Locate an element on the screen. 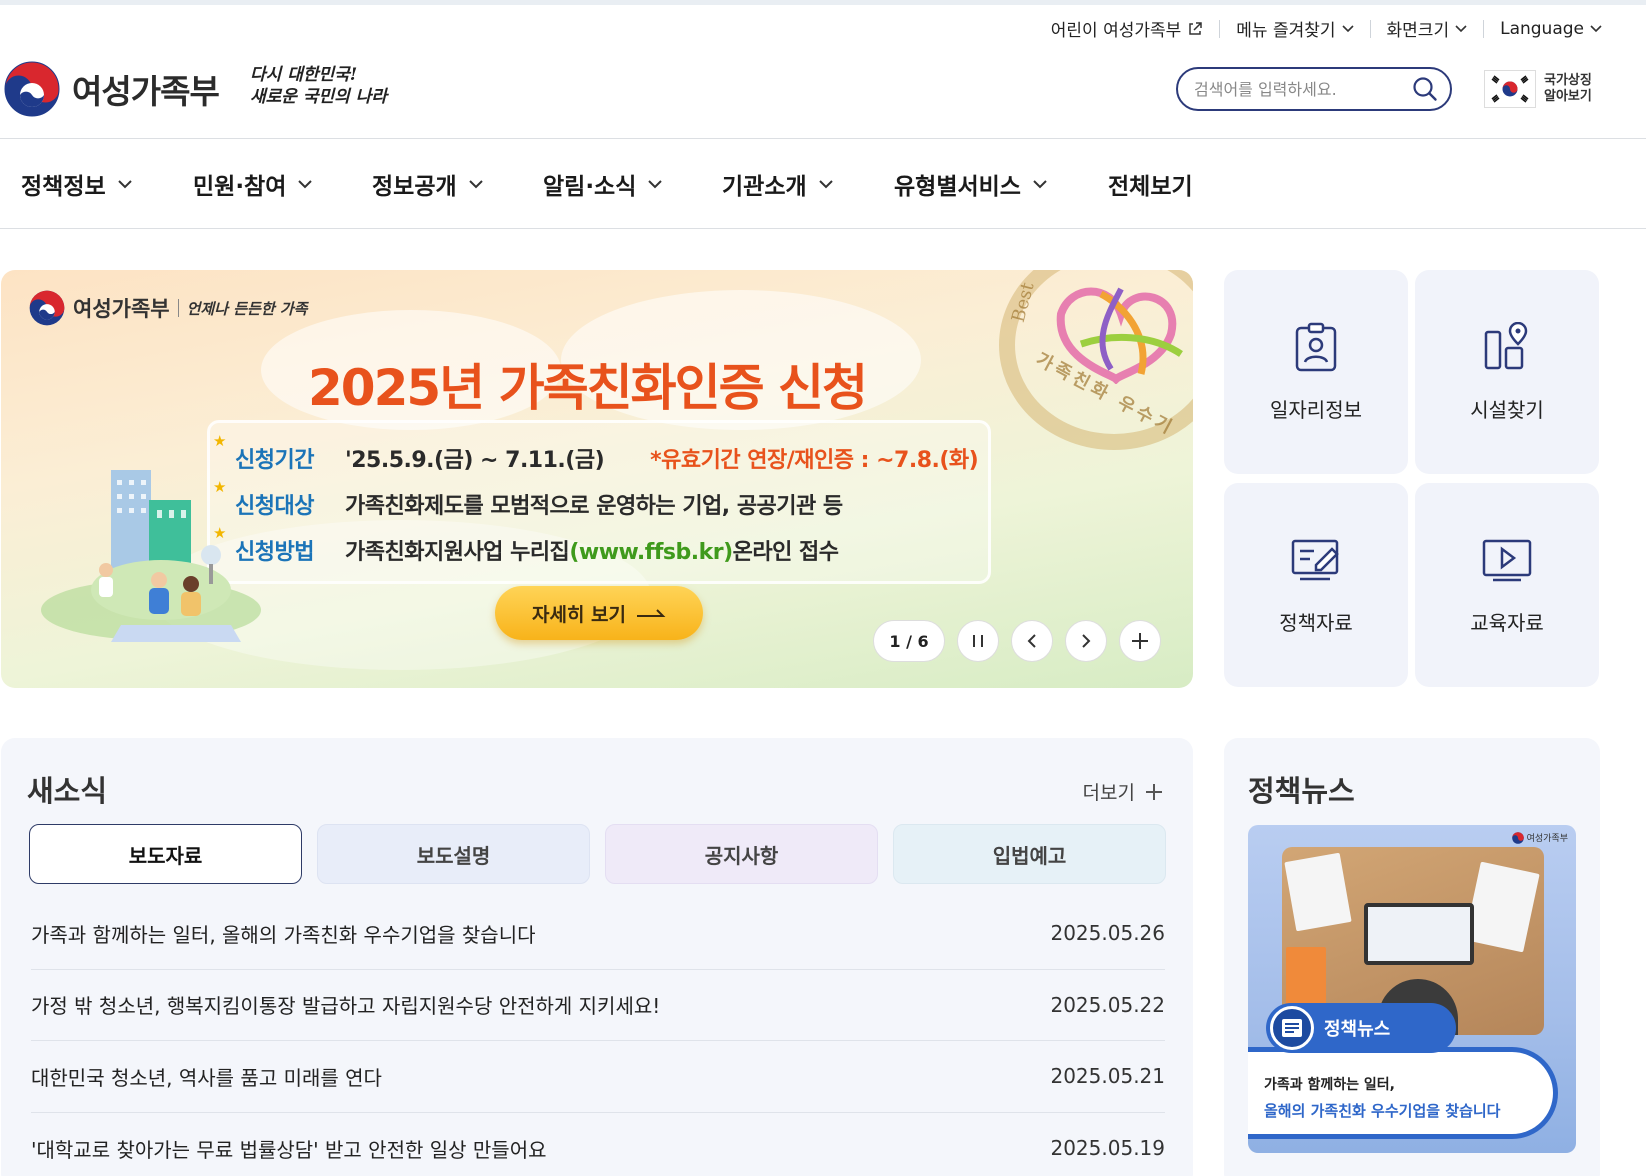 The image size is (1646, 1176). card-line-2: 올해의 가족친화 우수기업을 찾습니다 is located at coordinates (1382, 1111).